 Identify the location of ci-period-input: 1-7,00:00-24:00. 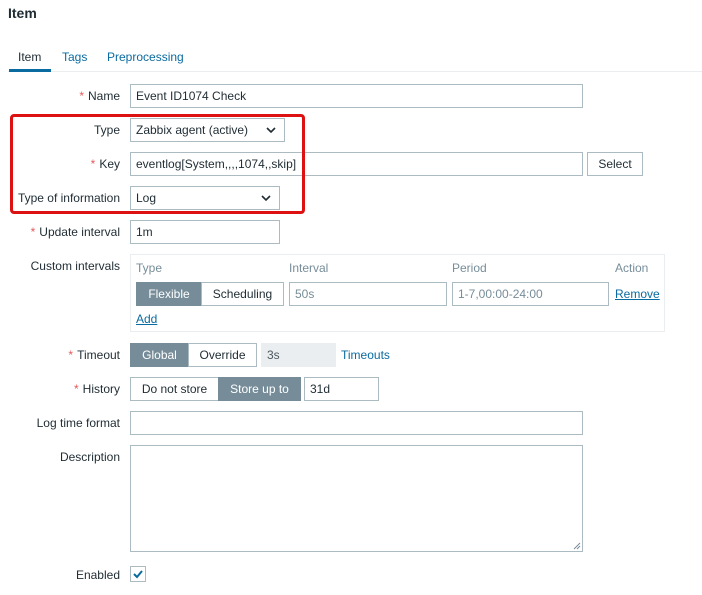
(530, 294).